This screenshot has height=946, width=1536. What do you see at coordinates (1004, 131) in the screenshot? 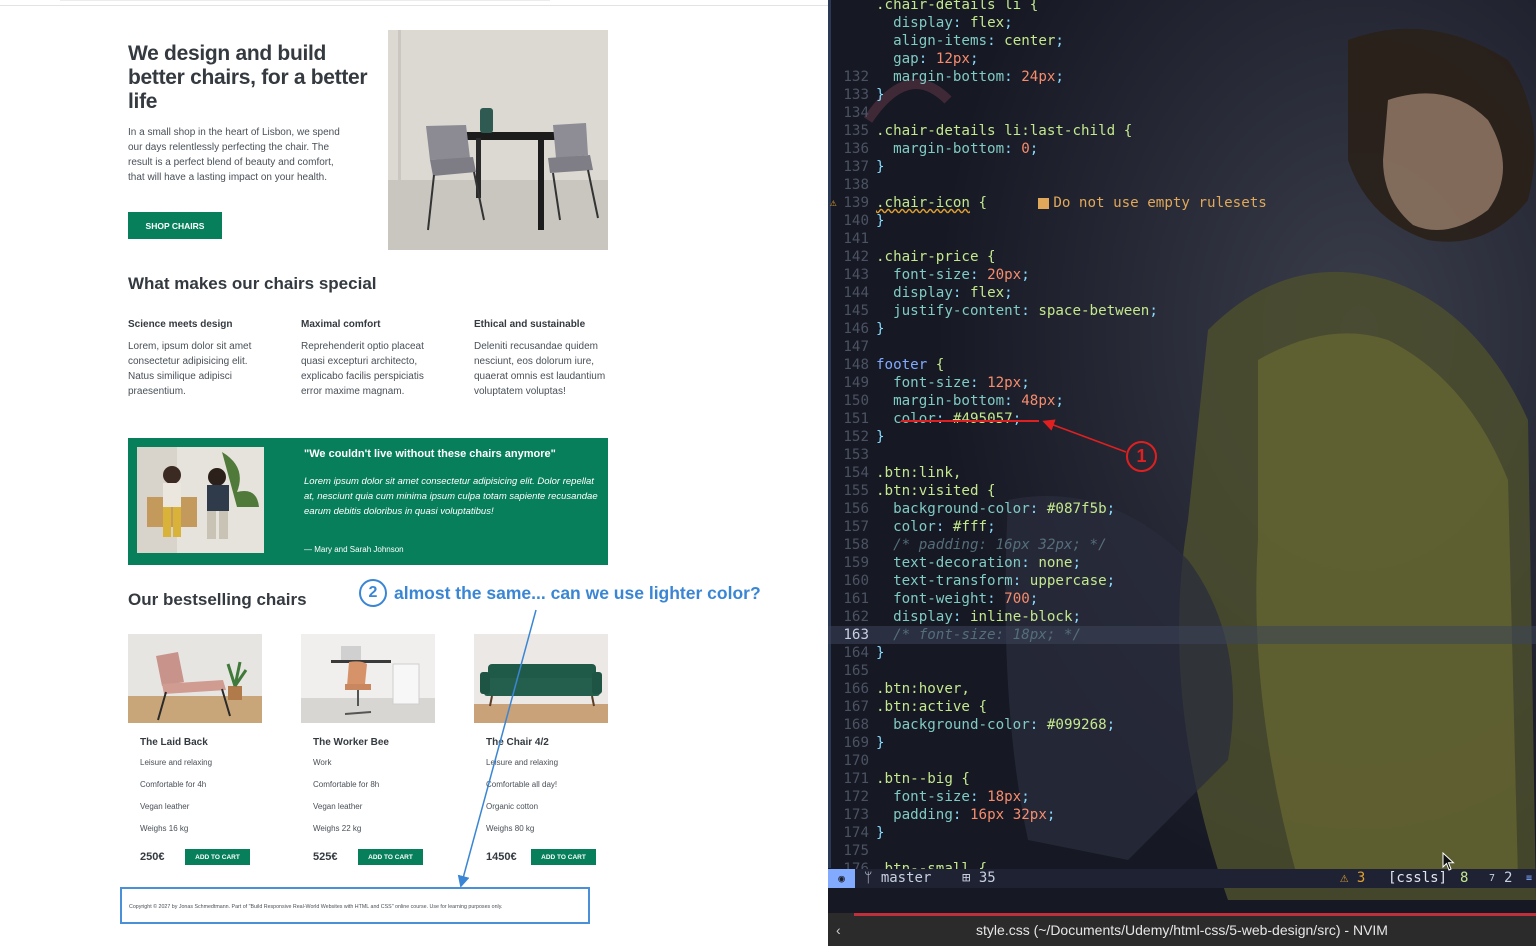
I see `code-text: .chair-details li:last-child {` at bounding box center [1004, 131].